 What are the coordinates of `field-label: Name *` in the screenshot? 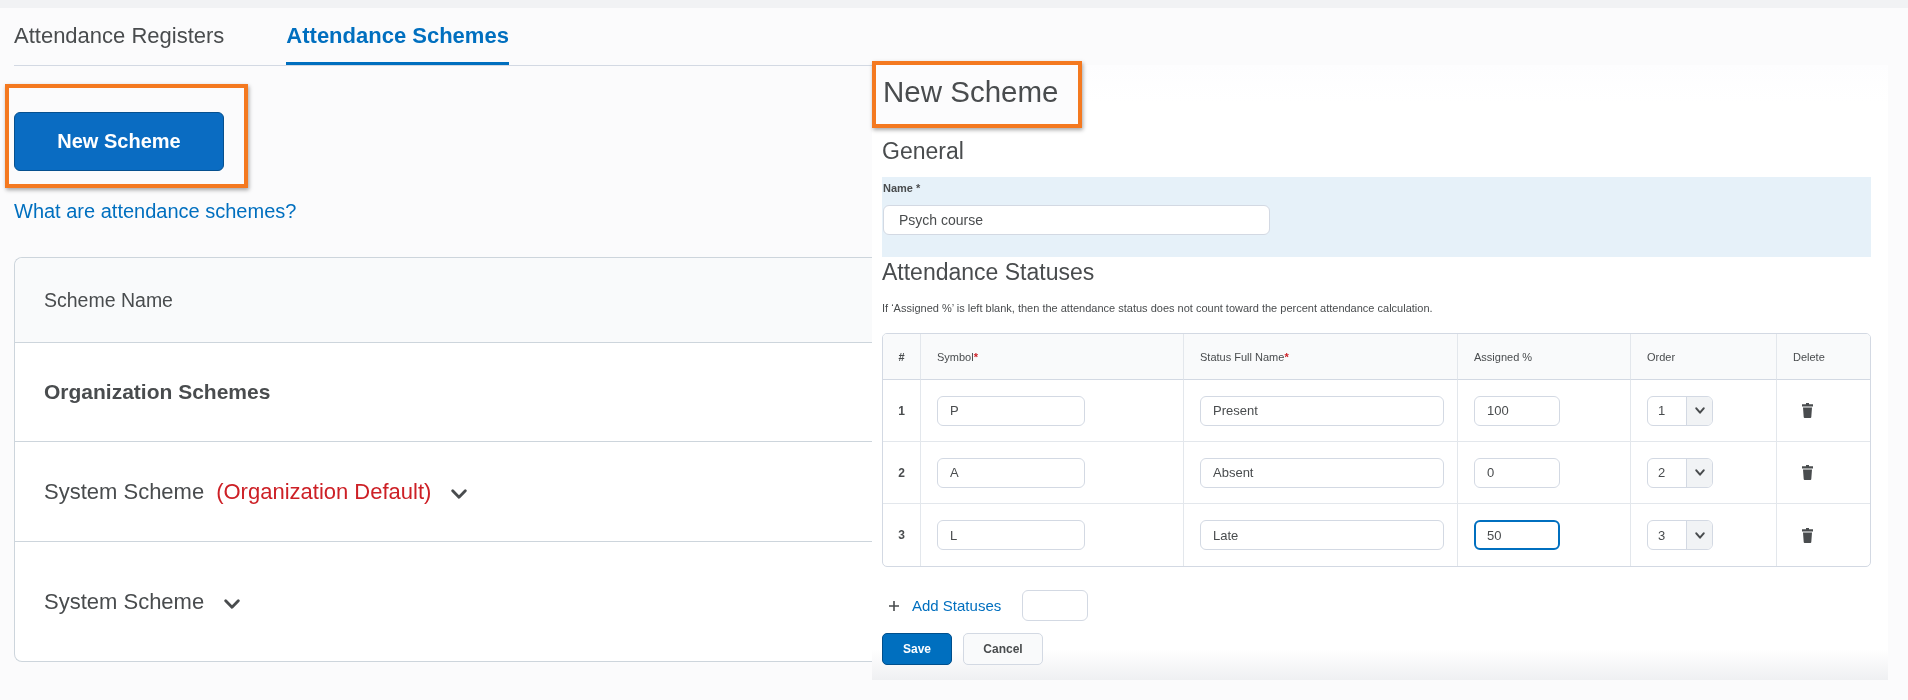 It's located at (902, 188).